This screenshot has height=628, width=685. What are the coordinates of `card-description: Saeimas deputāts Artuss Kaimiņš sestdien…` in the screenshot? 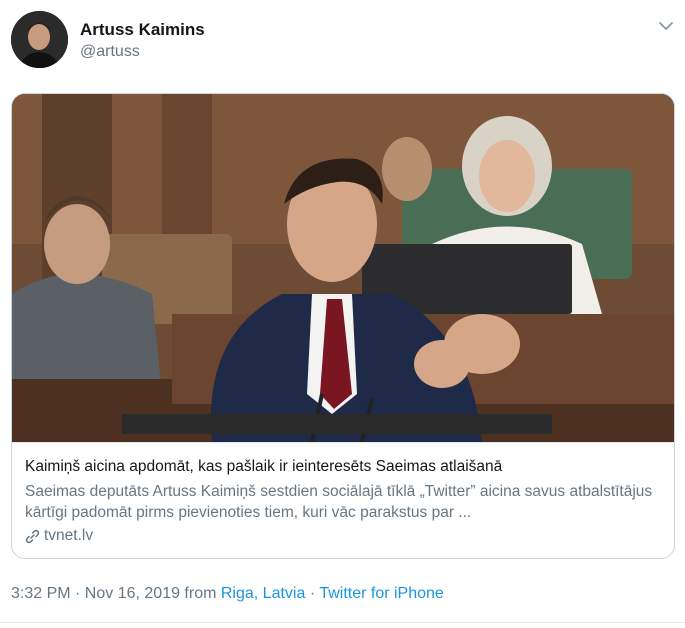 It's located at (339, 502).